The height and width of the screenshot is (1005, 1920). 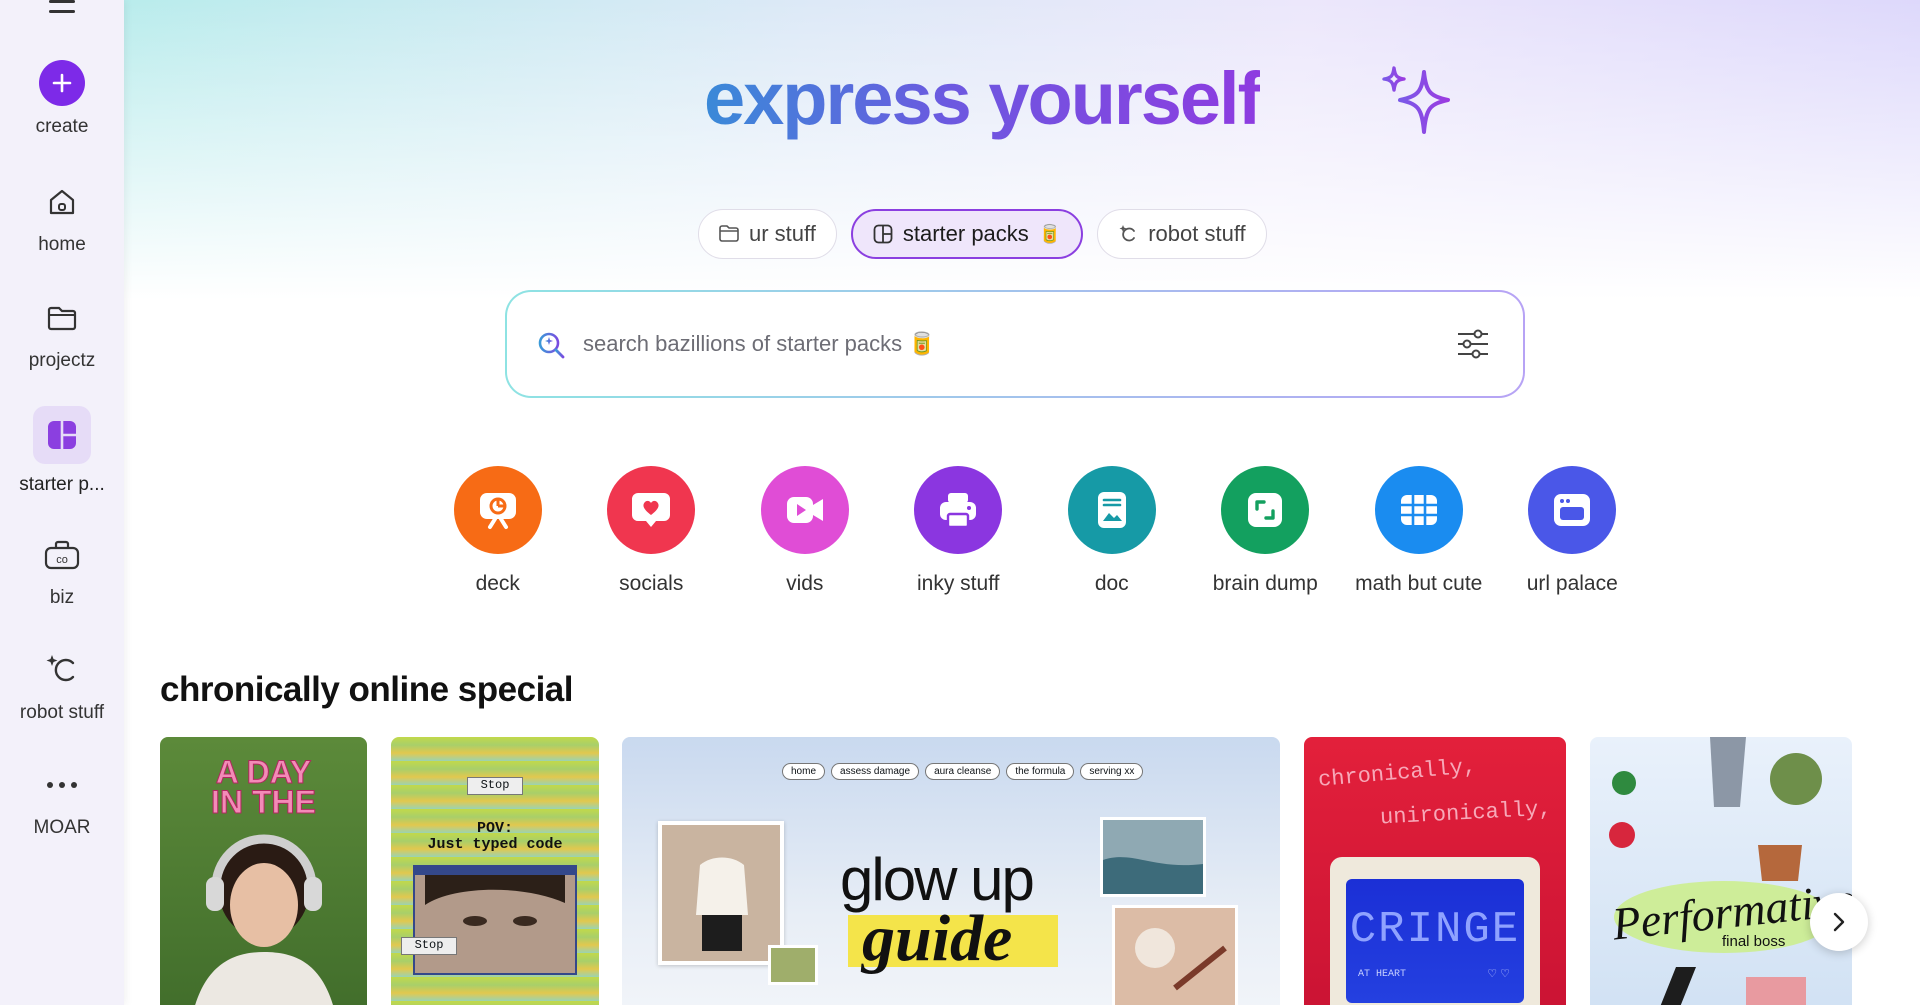 What do you see at coordinates (62, 785) in the screenshot?
I see `more-icon` at bounding box center [62, 785].